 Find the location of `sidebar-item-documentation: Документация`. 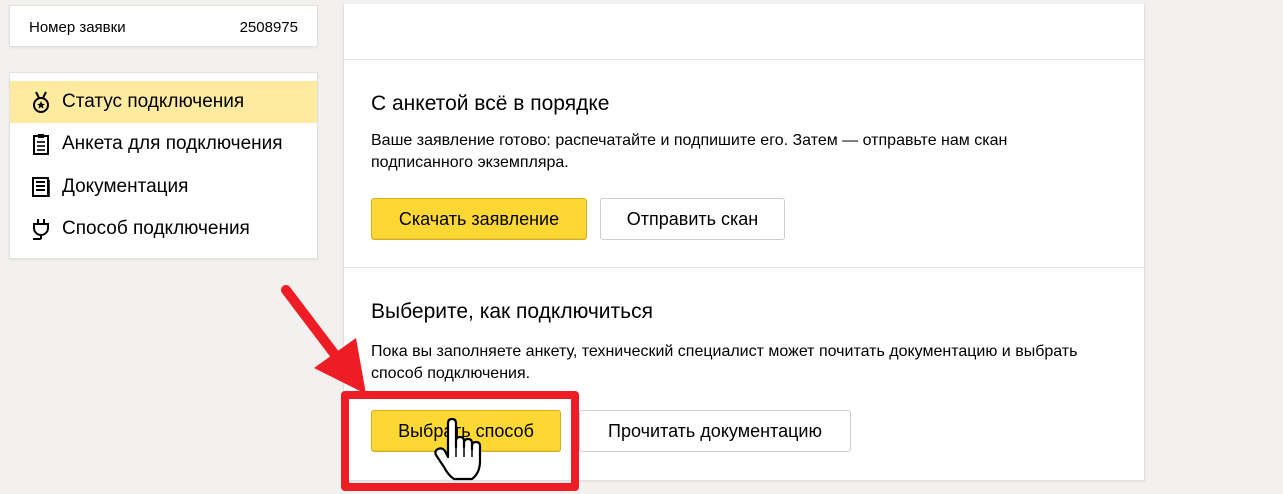

sidebar-item-documentation: Документация is located at coordinates (163, 187).